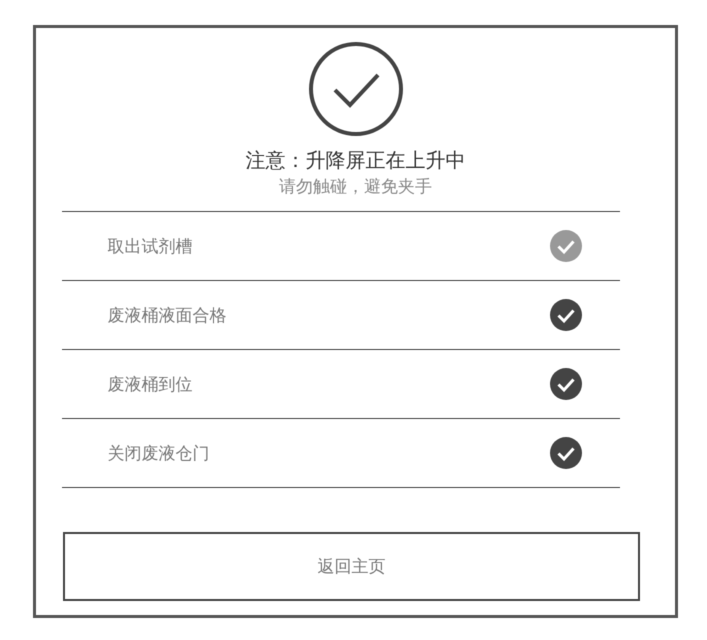 The height and width of the screenshot is (640, 707). What do you see at coordinates (351, 566) in the screenshot?
I see `home-button: 返回主页` at bounding box center [351, 566].